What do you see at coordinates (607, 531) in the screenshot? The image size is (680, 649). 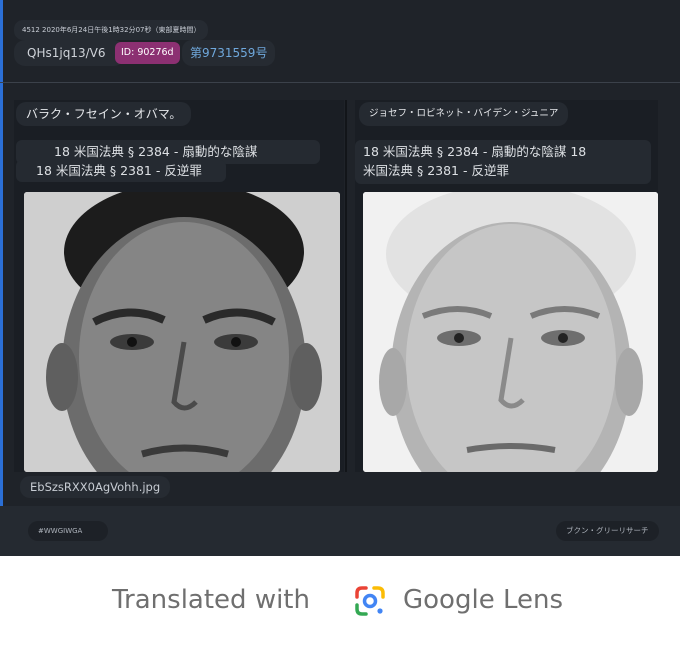 I see `research-link: ブクン・グリーリサーチ` at bounding box center [607, 531].